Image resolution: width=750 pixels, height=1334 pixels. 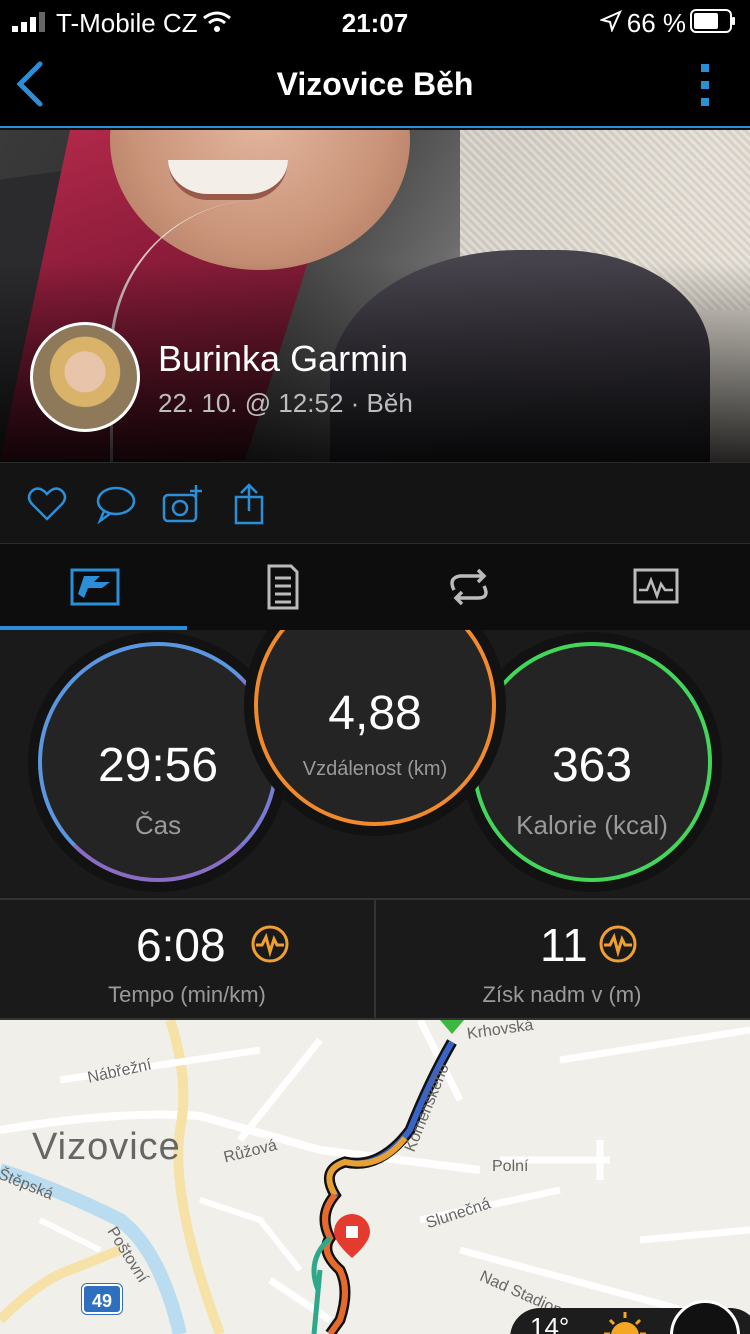 What do you see at coordinates (375, 769) in the screenshot?
I see `distance-label: Vzdálenost (km)` at bounding box center [375, 769].